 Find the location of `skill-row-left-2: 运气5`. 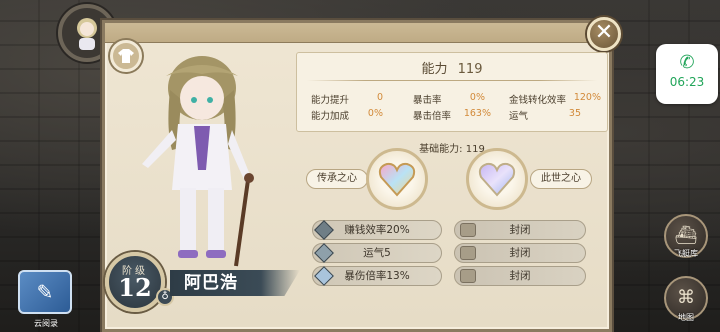

skill-row-left-2: 运气5 is located at coordinates (377, 253).